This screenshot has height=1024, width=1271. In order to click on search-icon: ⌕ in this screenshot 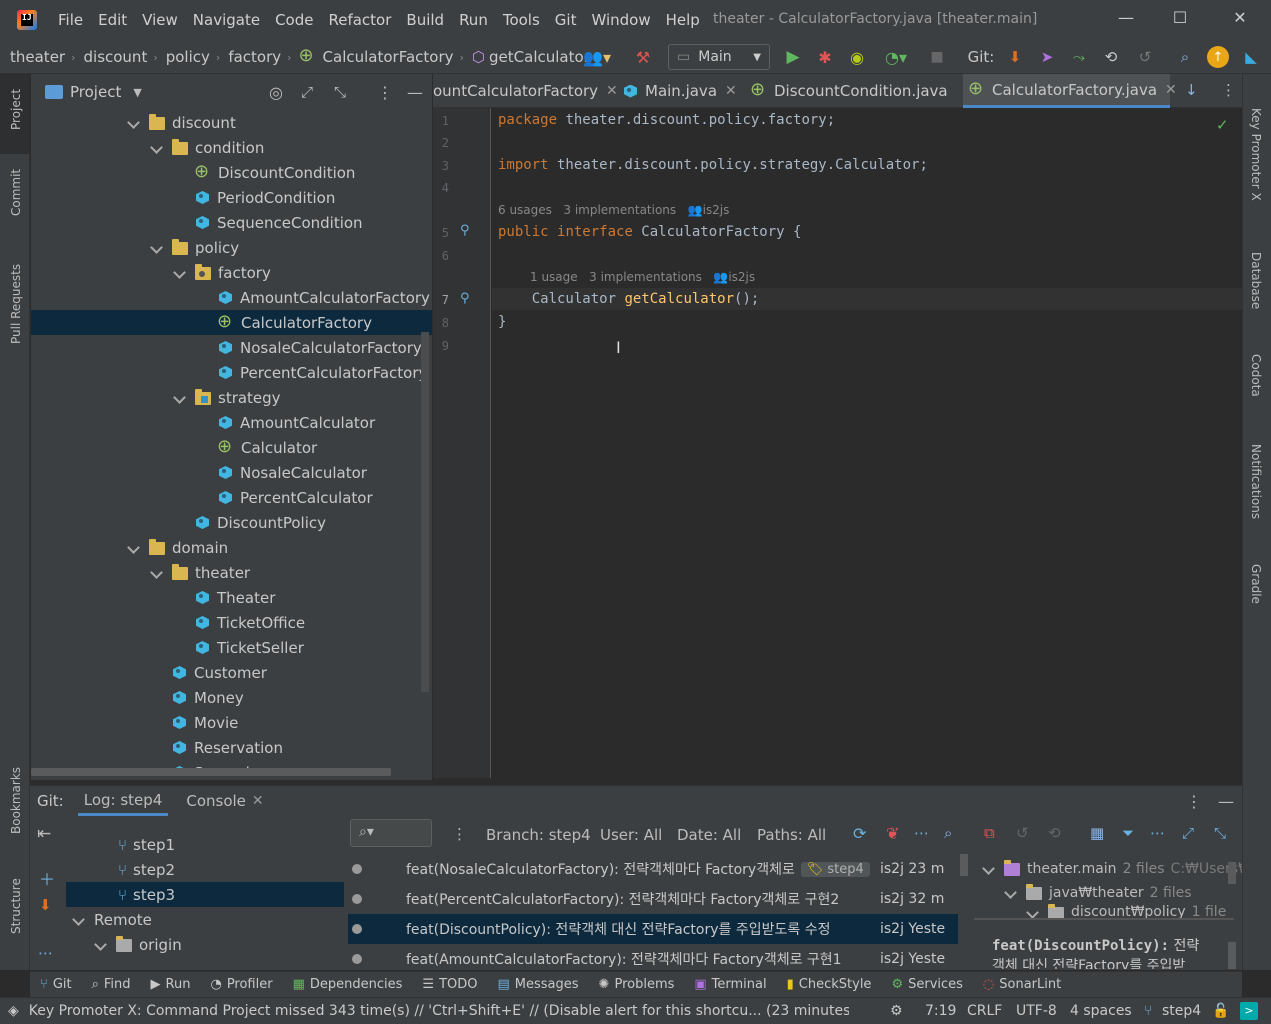, I will do `click(948, 833)`.